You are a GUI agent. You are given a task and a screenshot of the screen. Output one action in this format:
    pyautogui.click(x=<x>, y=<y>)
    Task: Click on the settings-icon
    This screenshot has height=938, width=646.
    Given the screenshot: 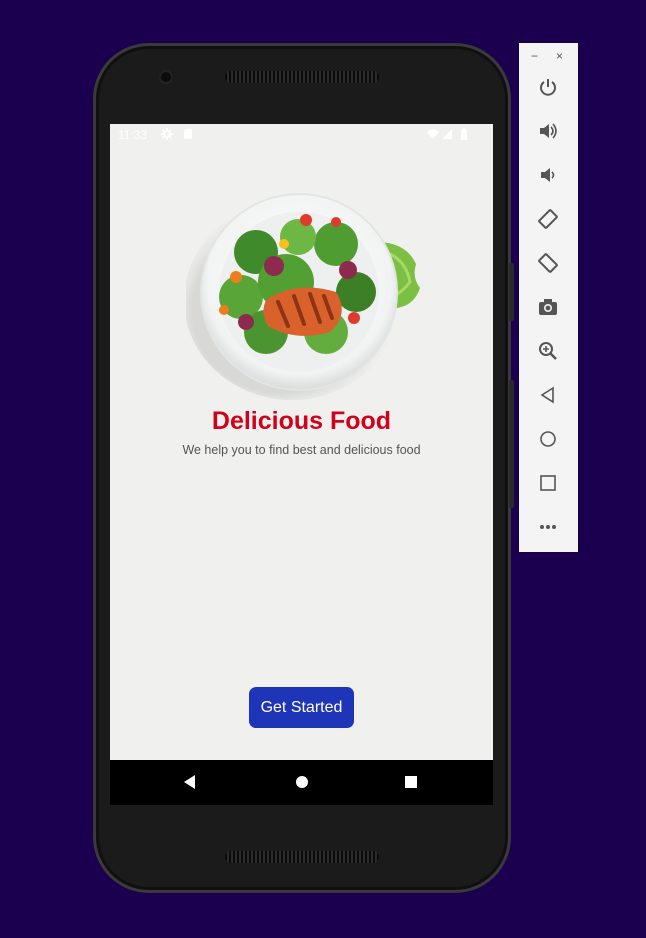 What is the action you would take?
    pyautogui.click(x=167, y=134)
    